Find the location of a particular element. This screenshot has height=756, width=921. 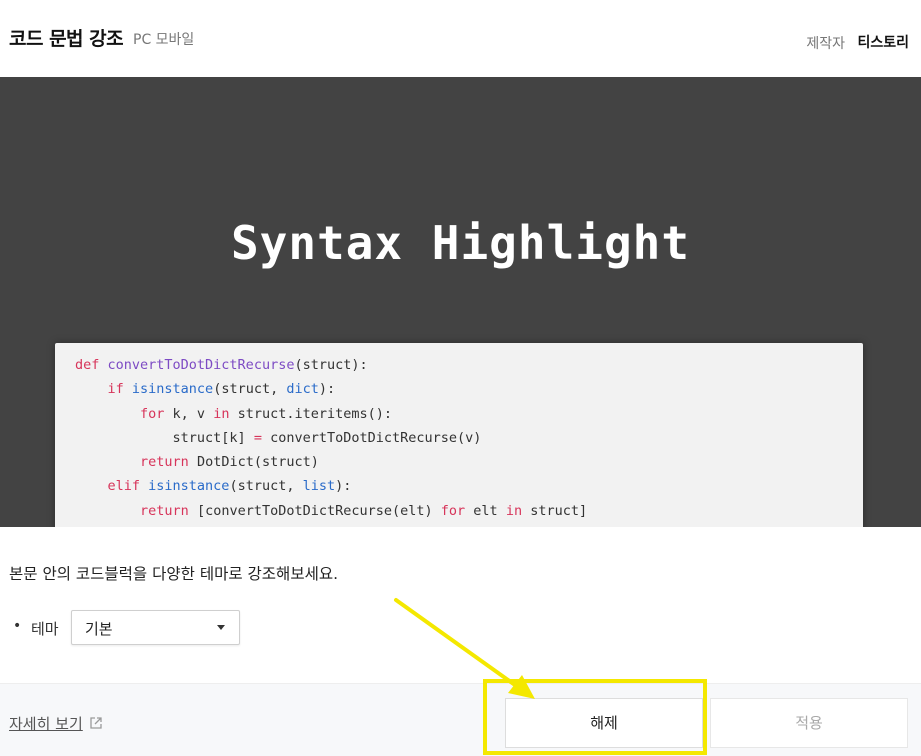

theme-select-value: 기본 is located at coordinates (99, 629).